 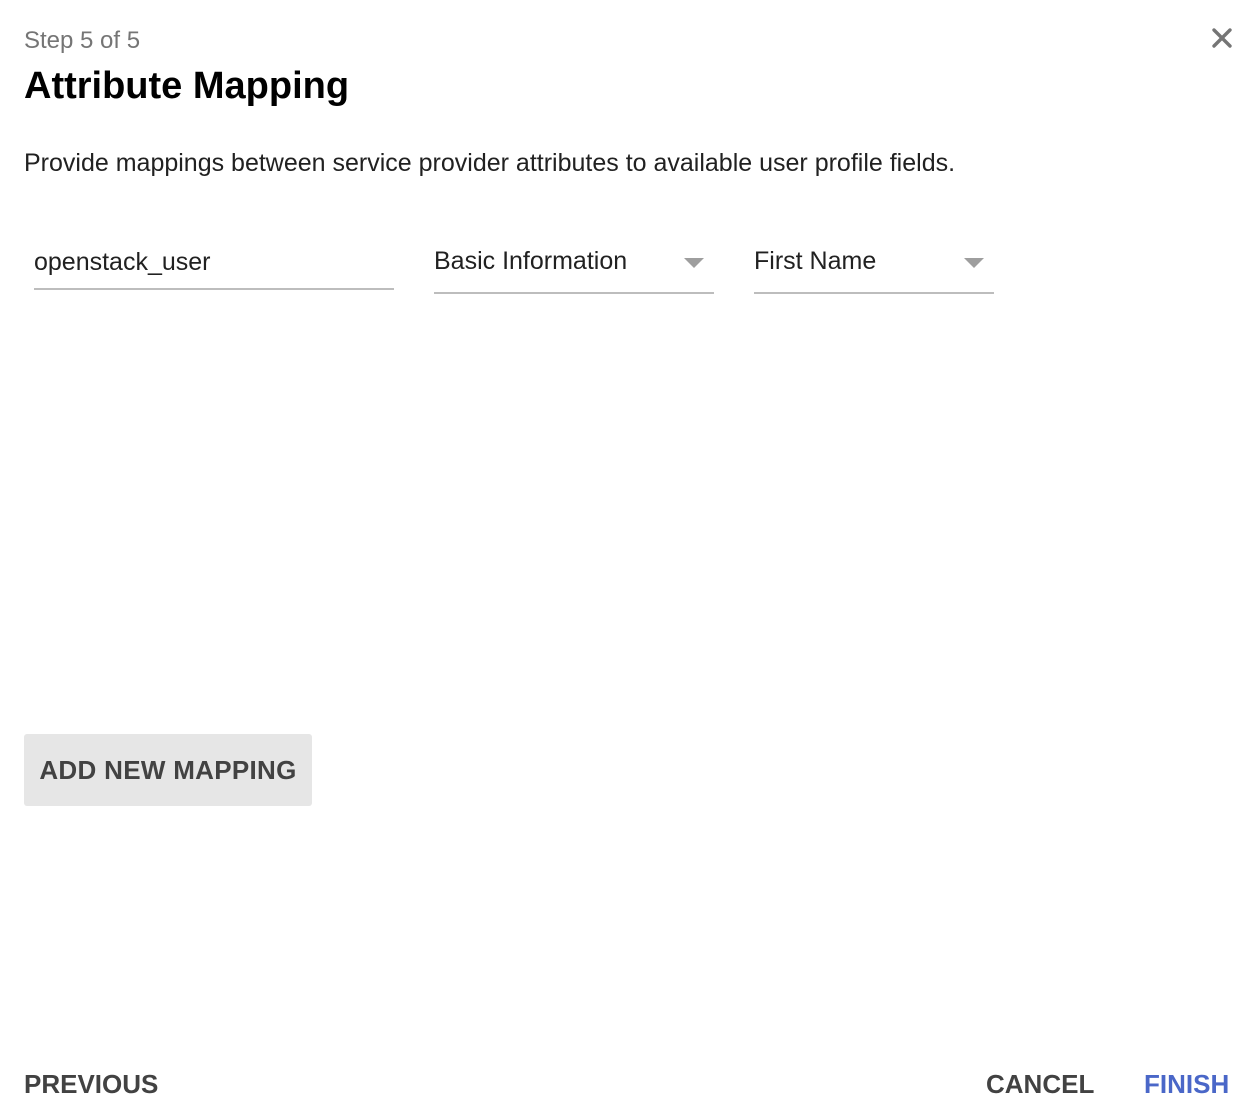 I want to click on close-icon, so click(x=1222, y=38).